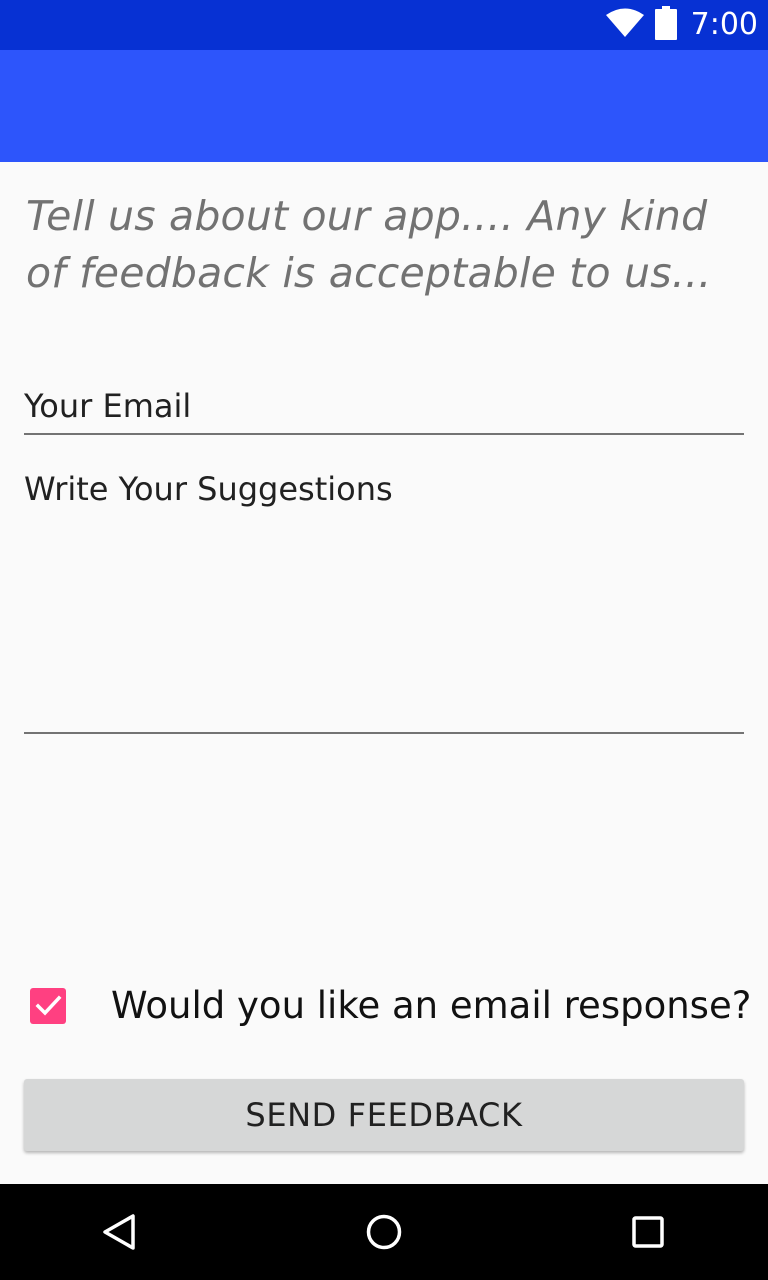 The height and width of the screenshot is (1280, 768). I want to click on recents-icon, so click(648, 1232).